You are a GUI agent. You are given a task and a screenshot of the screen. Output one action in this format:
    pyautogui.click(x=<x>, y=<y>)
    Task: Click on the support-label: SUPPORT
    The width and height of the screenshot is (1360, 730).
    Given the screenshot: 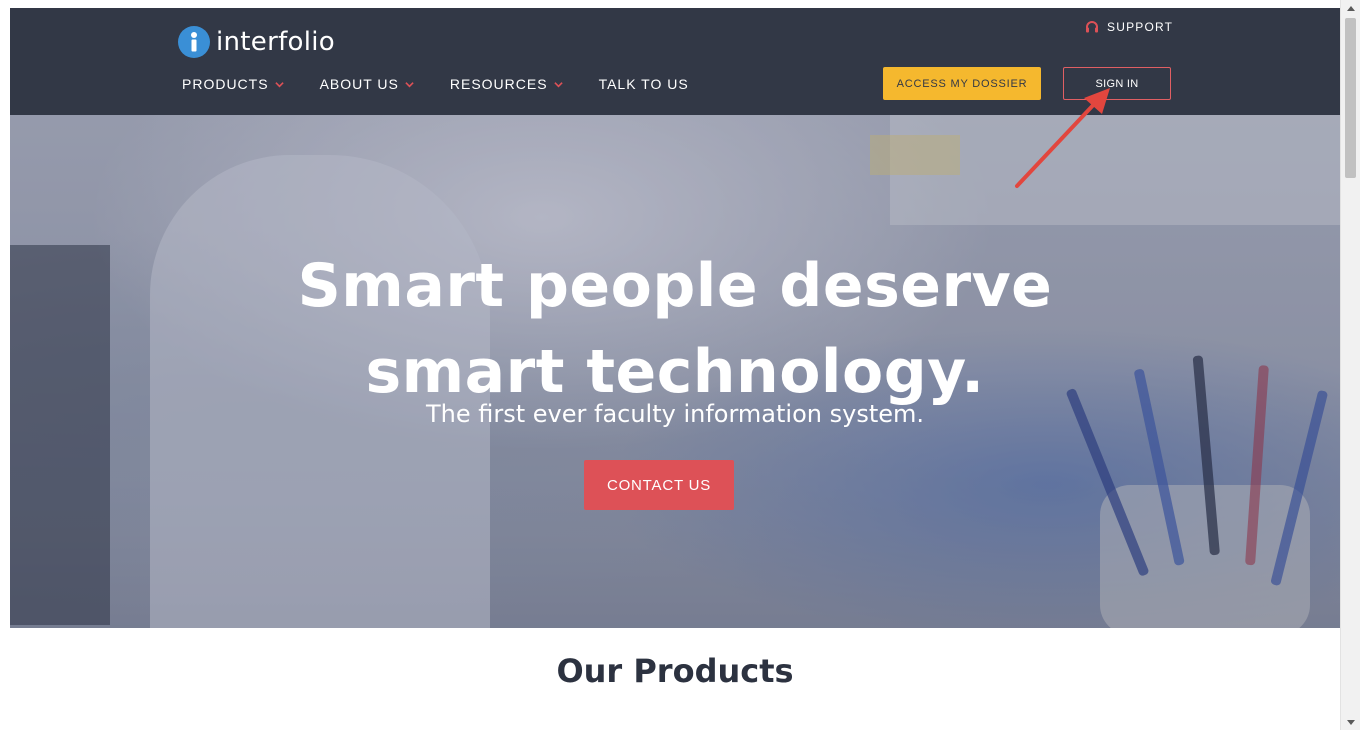 What is the action you would take?
    pyautogui.click(x=1140, y=27)
    